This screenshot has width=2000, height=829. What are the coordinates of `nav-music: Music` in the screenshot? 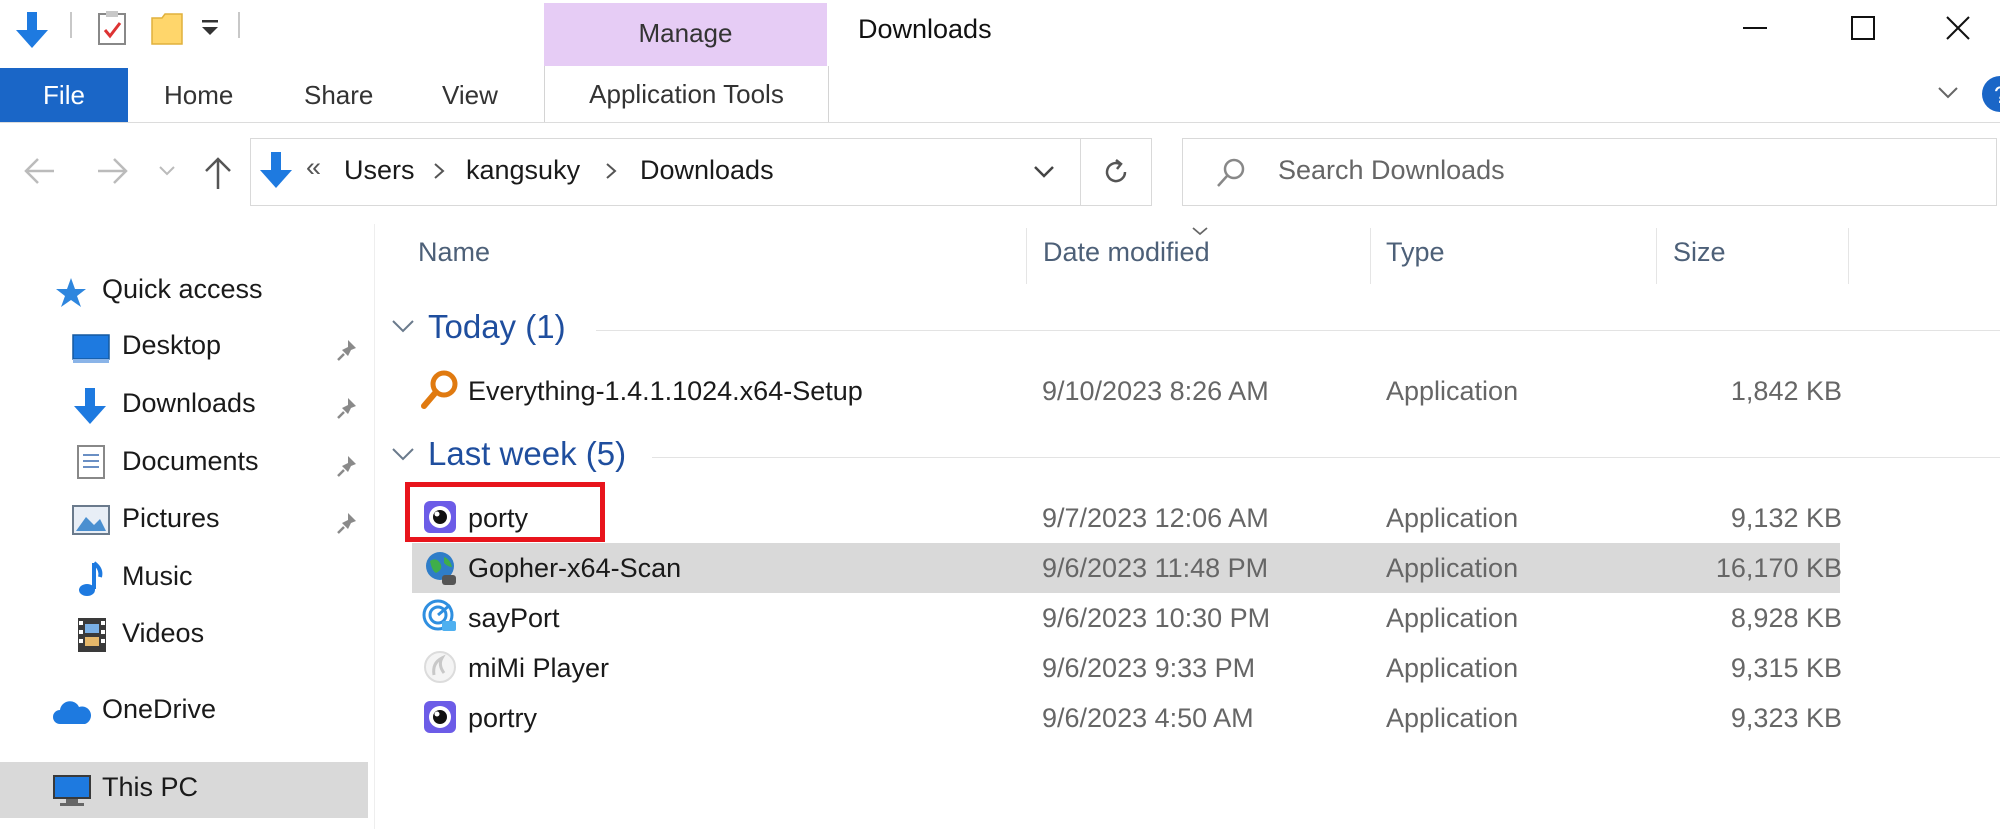 It's located at (184, 580).